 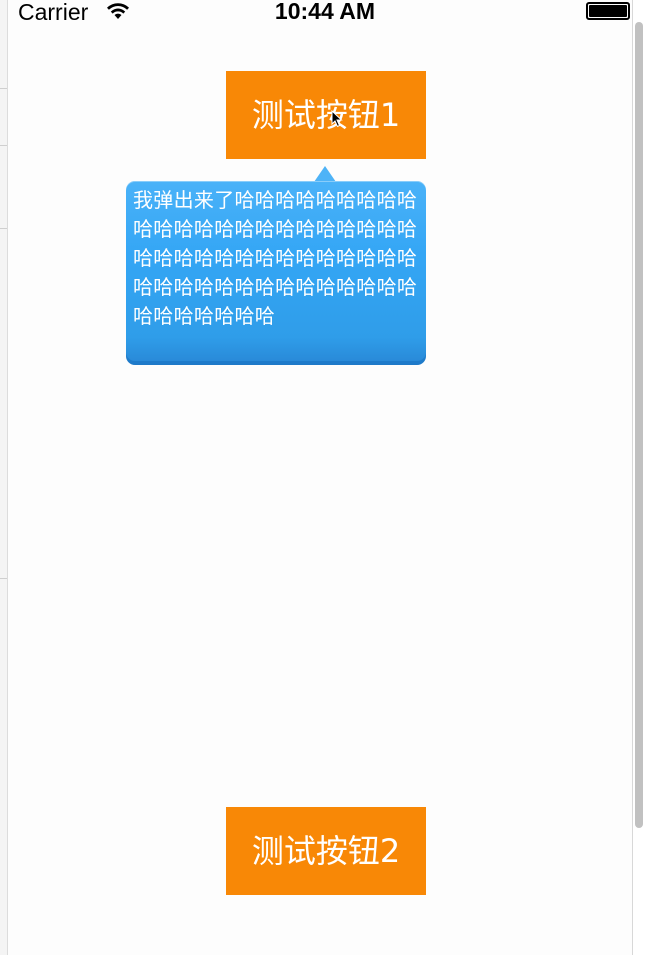 What do you see at coordinates (4, 477) in the screenshot?
I see `background-window-strip` at bounding box center [4, 477].